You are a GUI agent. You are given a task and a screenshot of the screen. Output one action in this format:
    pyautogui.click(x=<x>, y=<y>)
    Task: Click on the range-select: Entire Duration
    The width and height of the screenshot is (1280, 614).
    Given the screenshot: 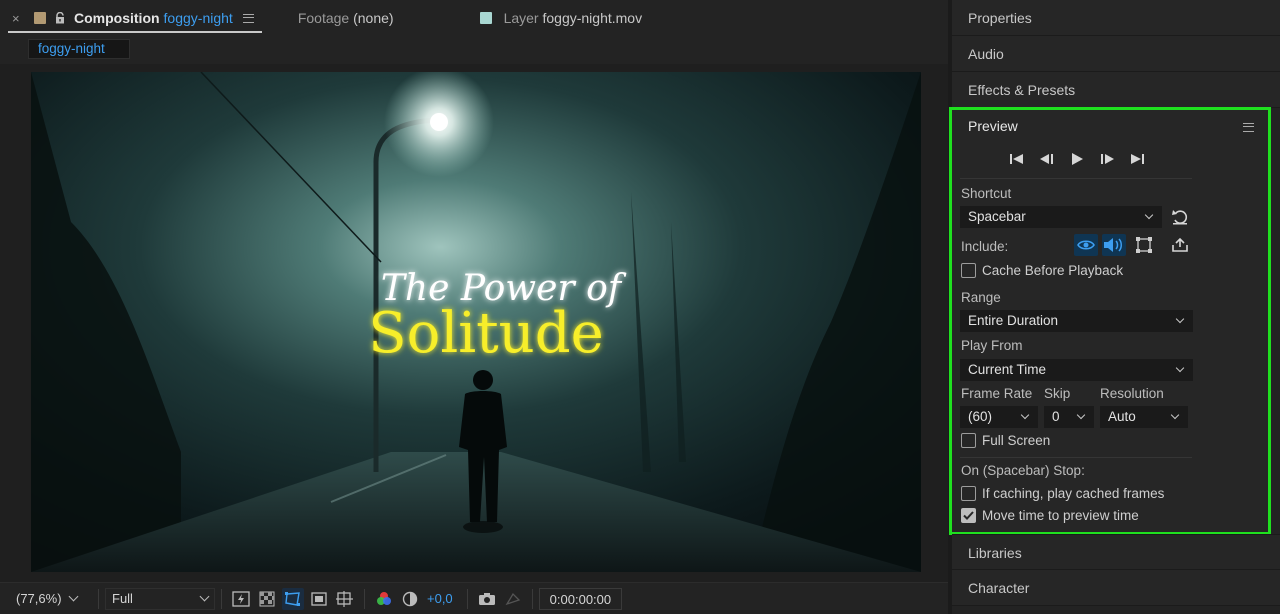 What is the action you would take?
    pyautogui.click(x=1076, y=321)
    